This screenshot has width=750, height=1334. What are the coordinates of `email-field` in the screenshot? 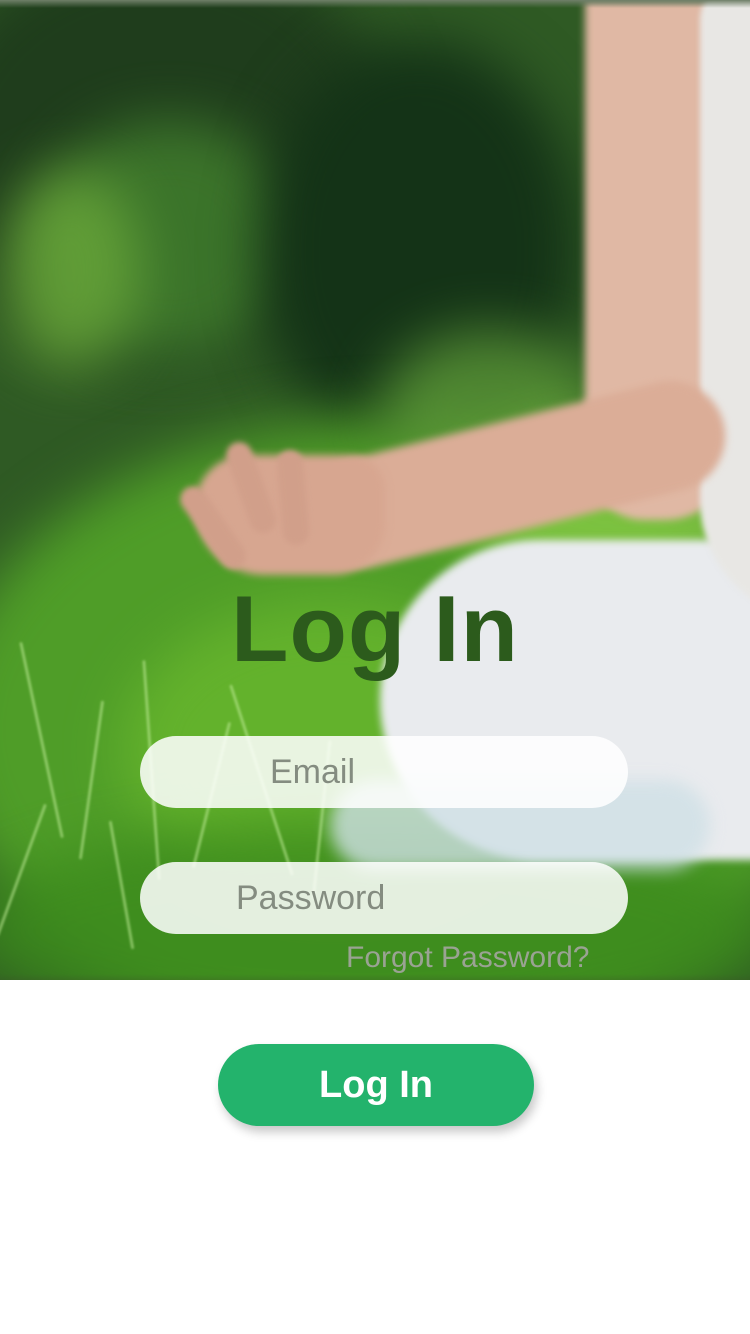 It's located at (384, 772).